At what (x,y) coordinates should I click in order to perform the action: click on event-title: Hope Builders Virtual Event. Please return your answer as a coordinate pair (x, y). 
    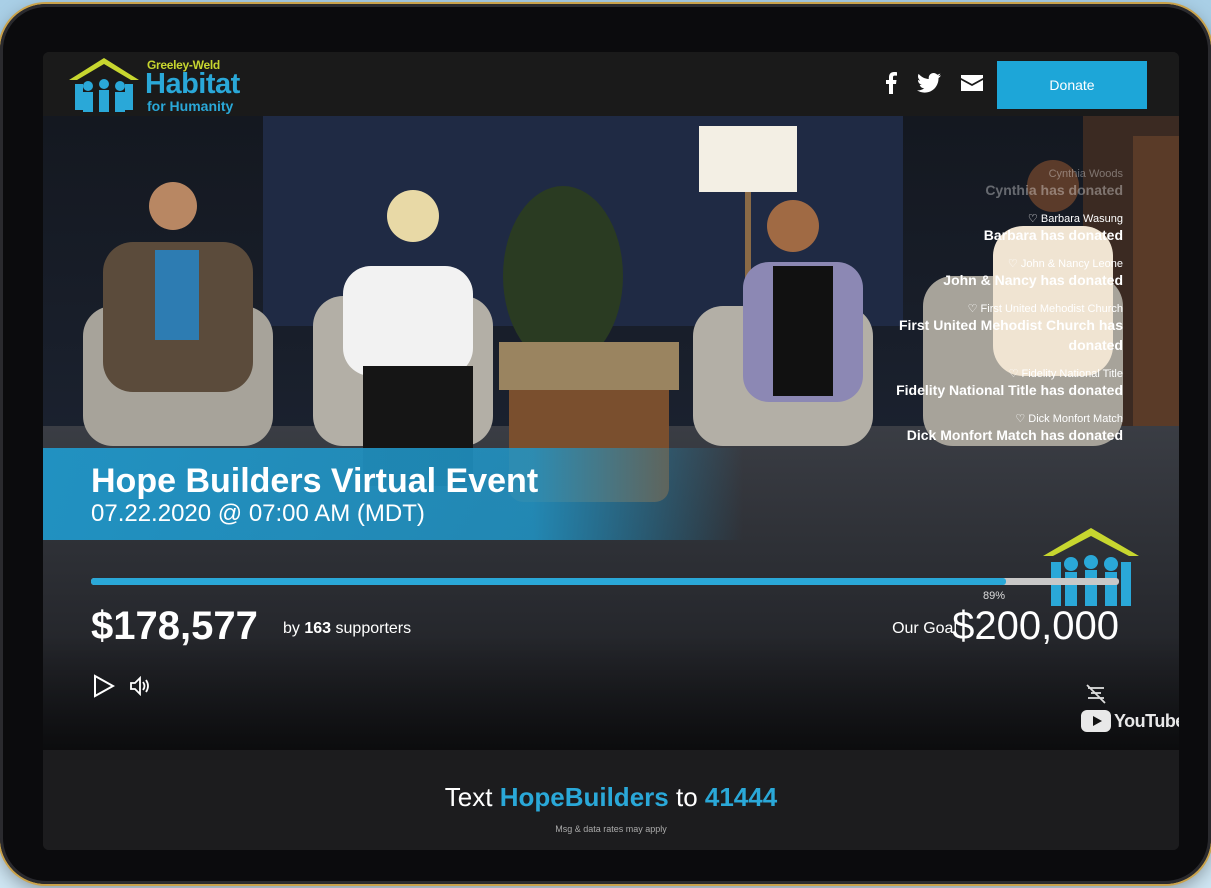
    Looking at the image, I should click on (315, 481).